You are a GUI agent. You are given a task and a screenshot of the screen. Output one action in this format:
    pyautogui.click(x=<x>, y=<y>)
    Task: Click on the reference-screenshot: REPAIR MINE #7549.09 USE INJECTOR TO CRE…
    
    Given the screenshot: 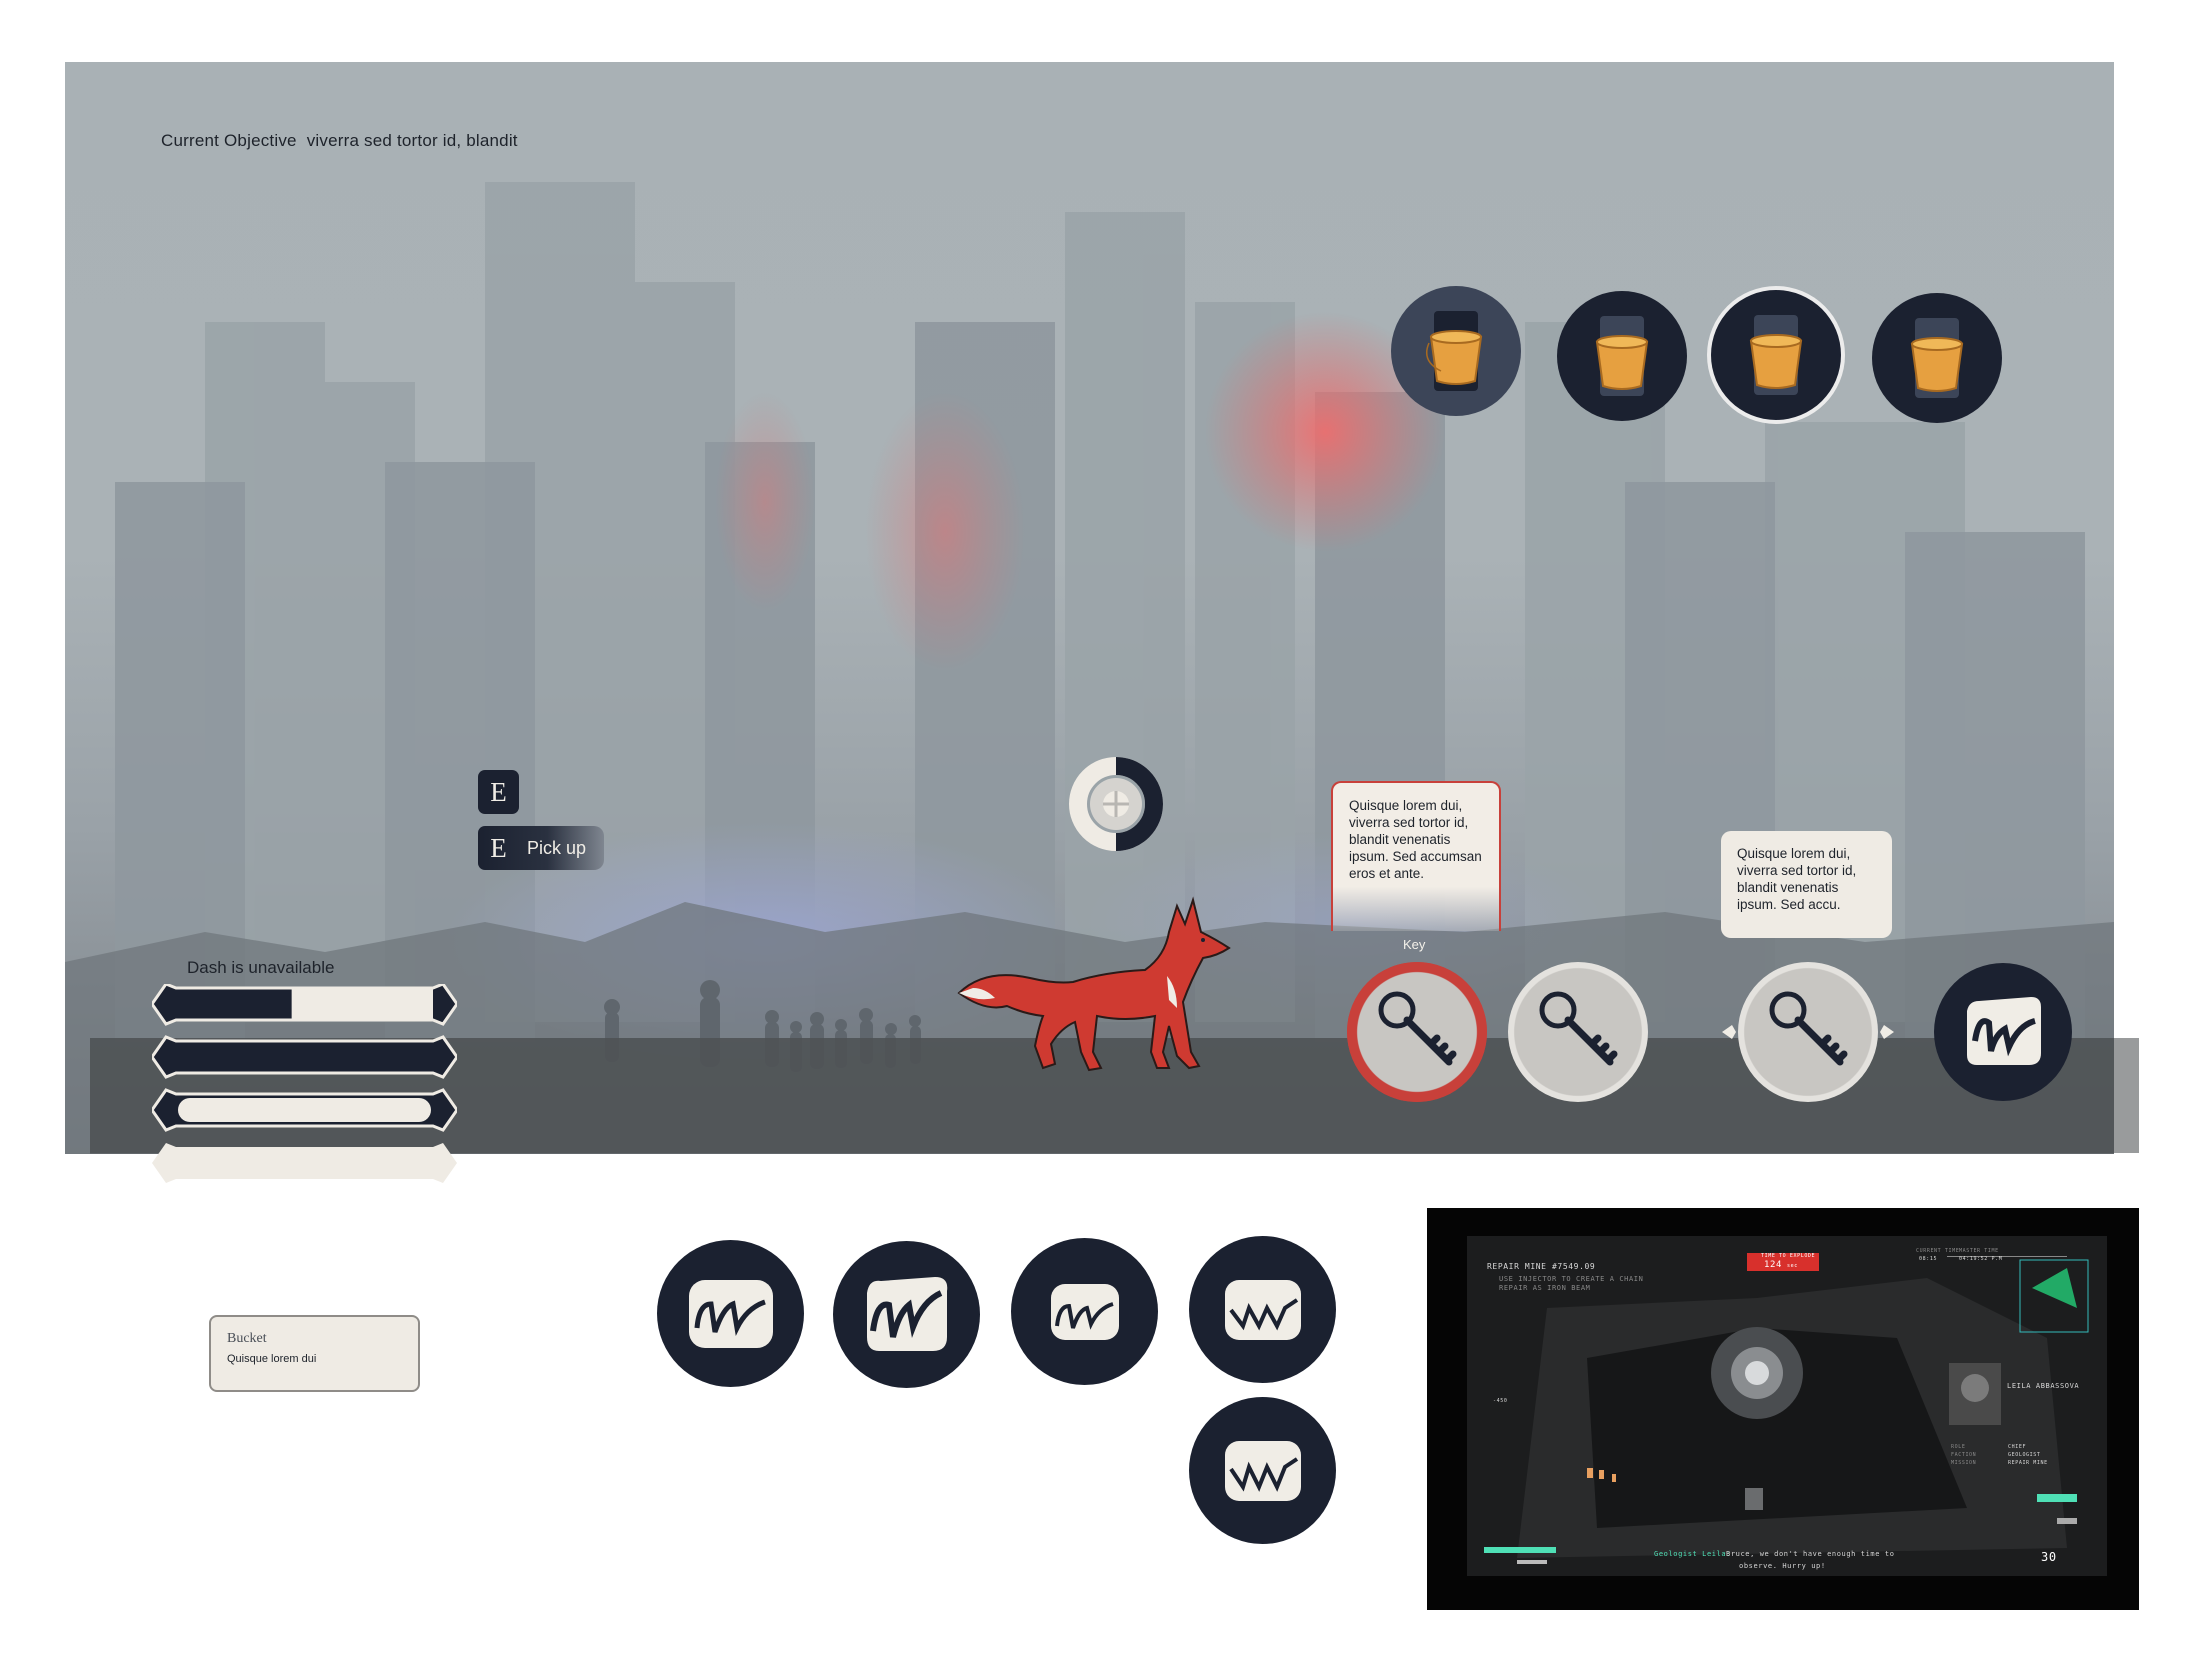 What is the action you would take?
    pyautogui.click(x=1783, y=1409)
    